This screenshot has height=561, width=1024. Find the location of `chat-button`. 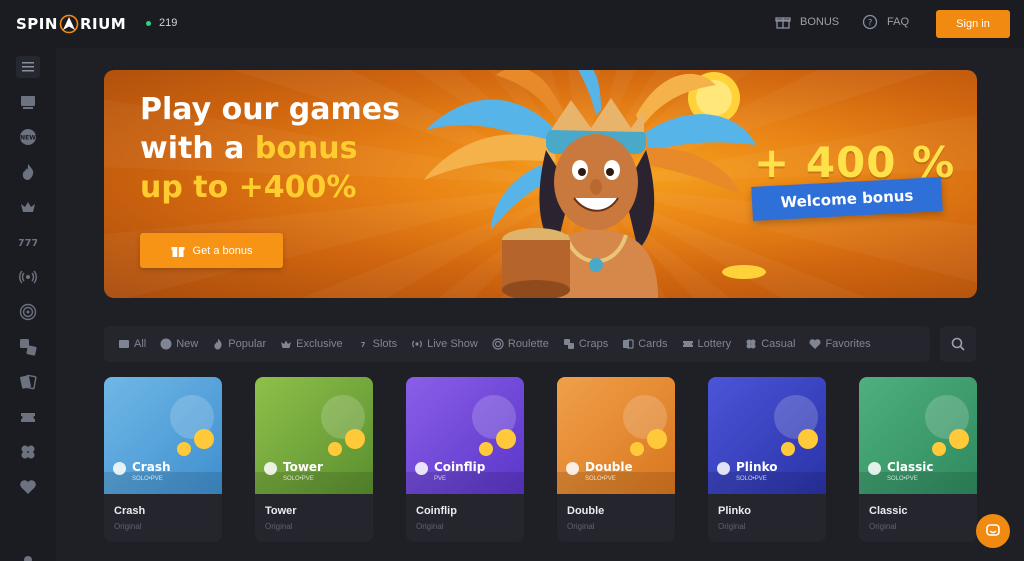

chat-button is located at coordinates (993, 531).